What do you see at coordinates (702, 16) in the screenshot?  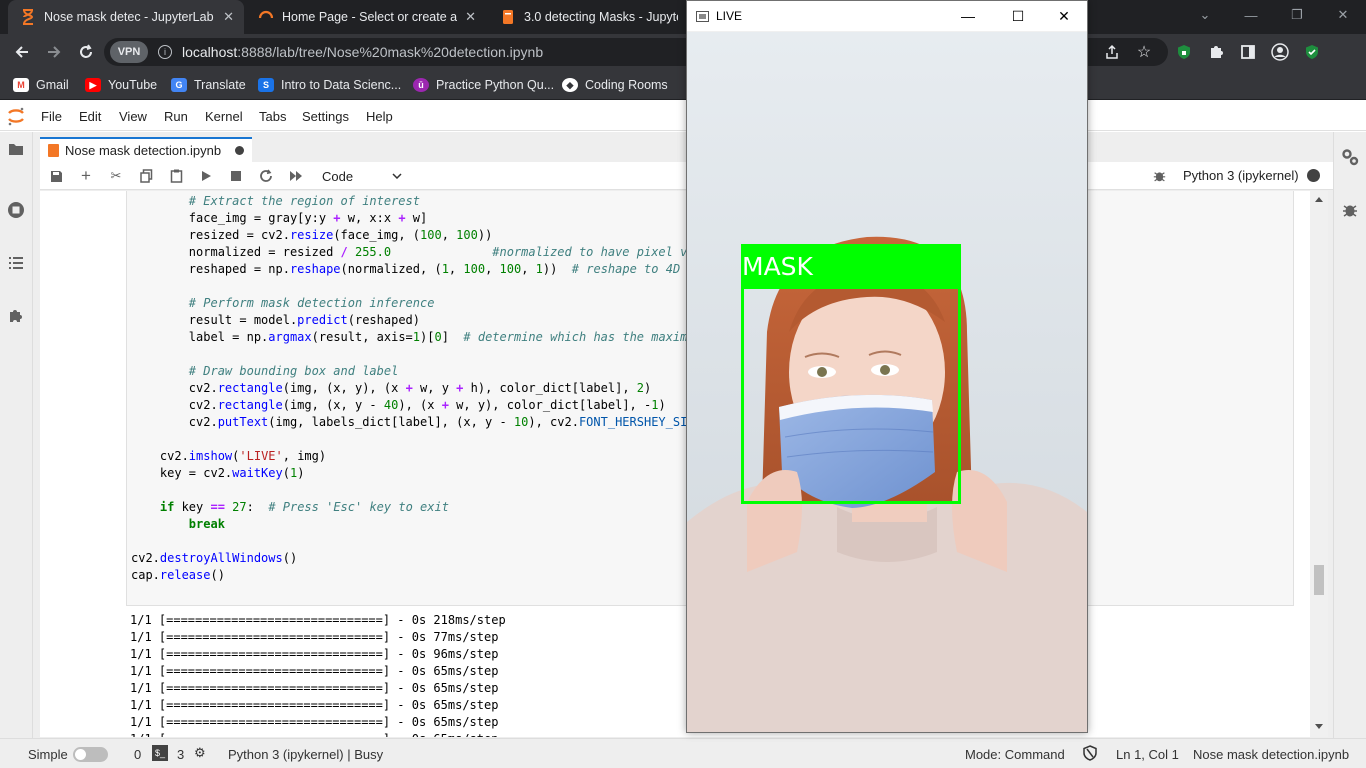 I see `window-app-icon` at bounding box center [702, 16].